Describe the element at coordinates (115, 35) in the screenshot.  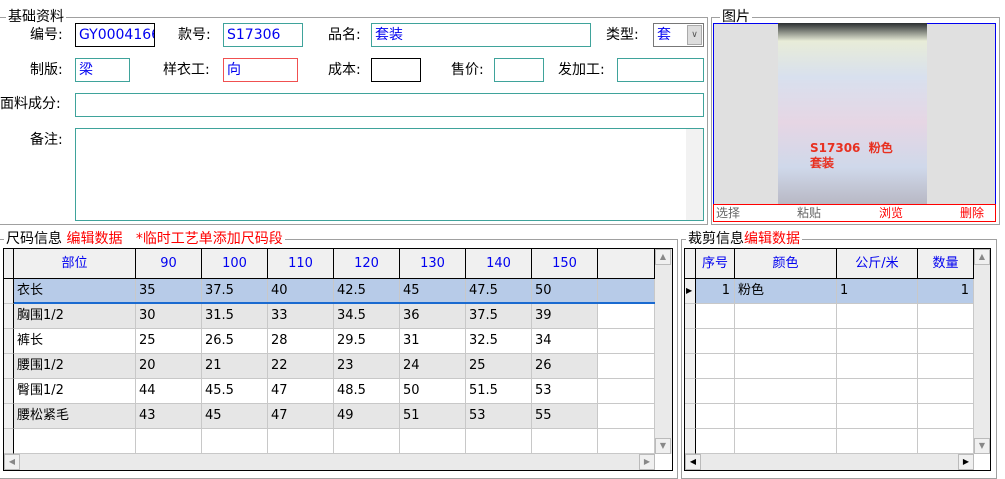
I see `code-field: GY0004166` at that location.